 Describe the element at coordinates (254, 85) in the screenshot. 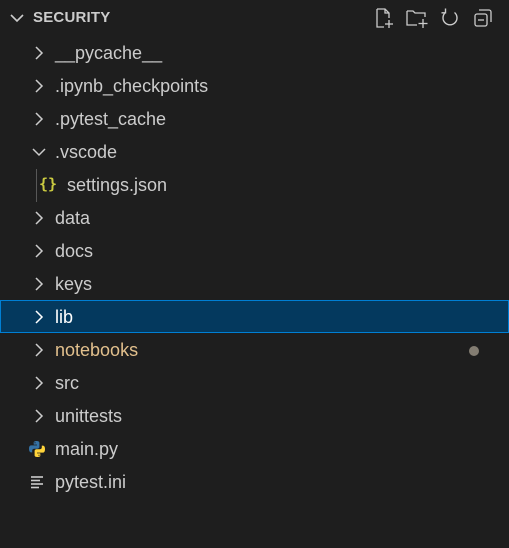

I see `tree-folder-ipynb-checkpoints: .ipynb_checkpoints` at that location.